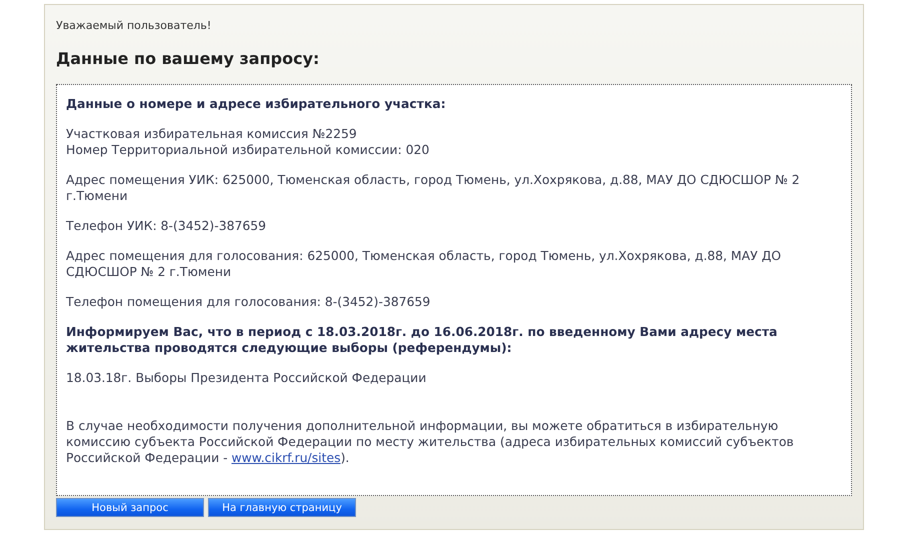 This screenshot has width=918, height=549. What do you see at coordinates (424, 264) in the screenshot?
I see `info-text: Адрес помещения для голосования: 625000, Тюменская область, город Тюмень, ул.Хохрякова, д.88, МАУ ДО СДЮСШОР № 2 г.Тюмени` at bounding box center [424, 264].